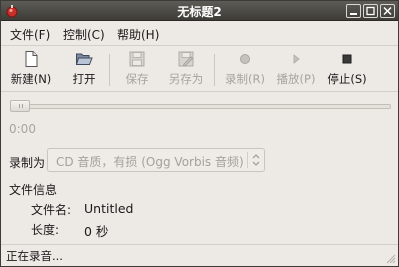 This screenshot has height=267, width=399. I want to click on close-button, so click(387, 11).